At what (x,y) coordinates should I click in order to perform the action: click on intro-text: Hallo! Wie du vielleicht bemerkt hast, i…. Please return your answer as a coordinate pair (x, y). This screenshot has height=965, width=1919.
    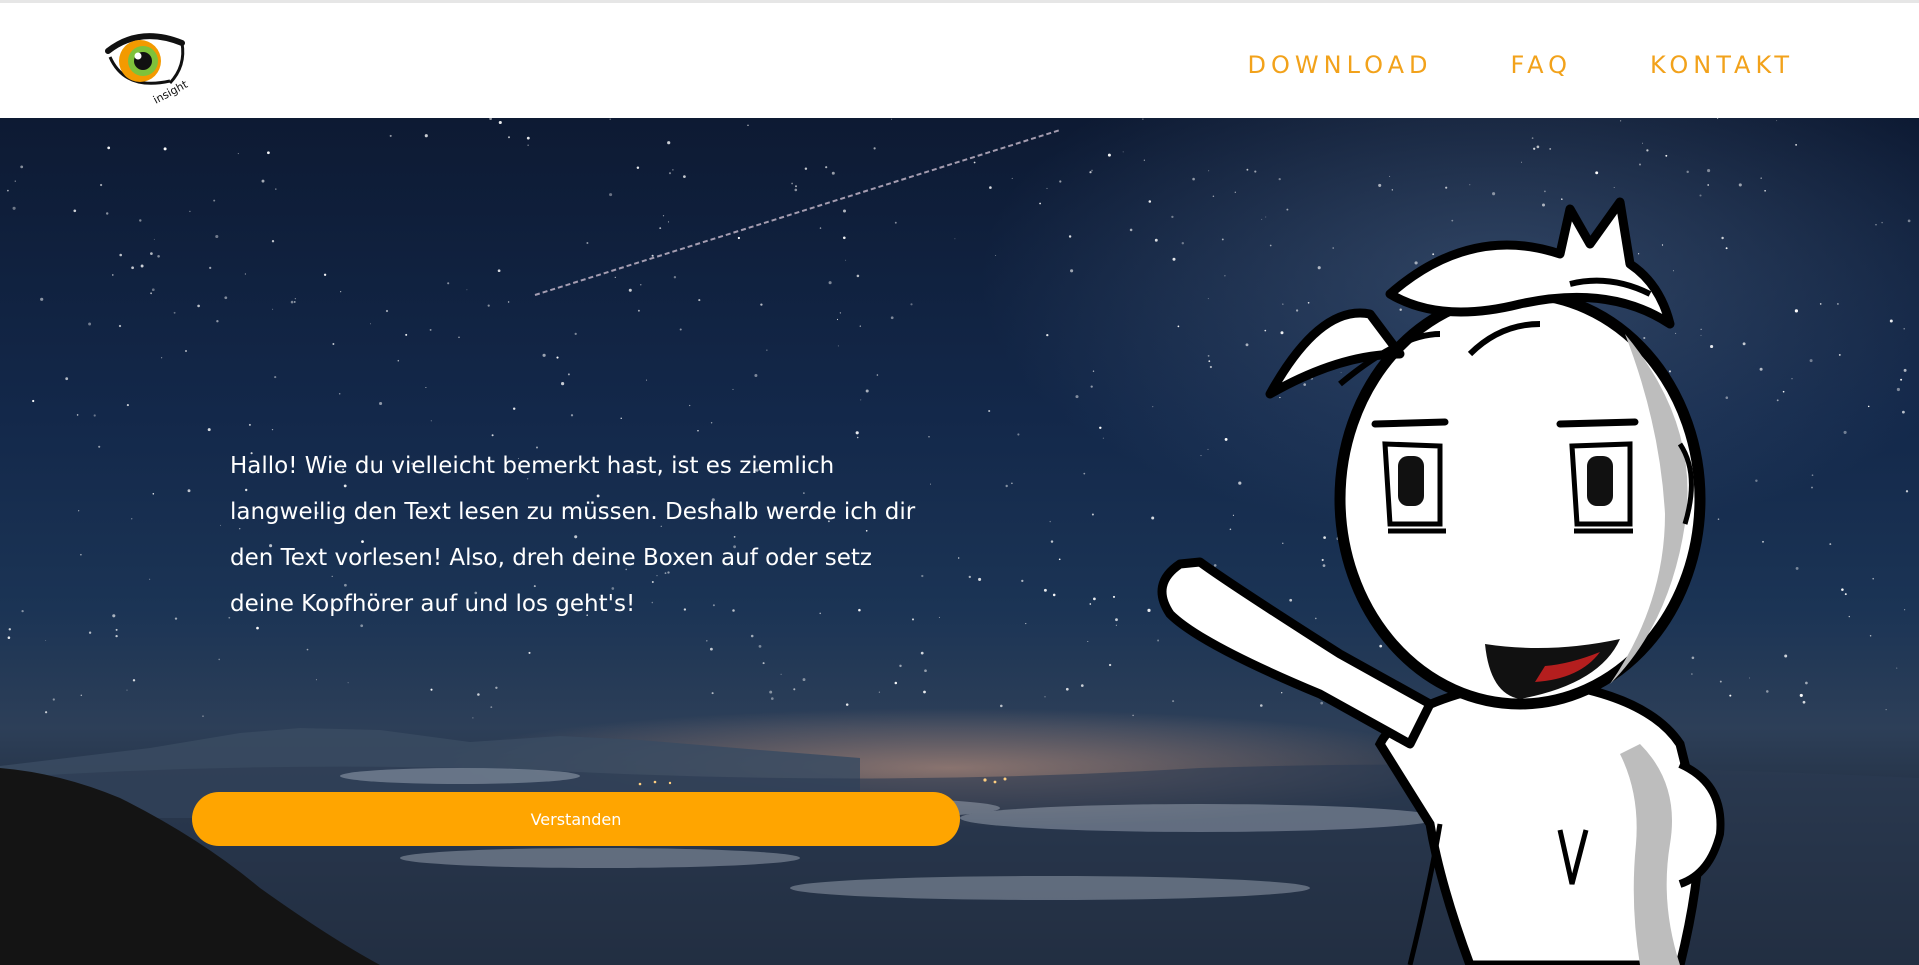
    Looking at the image, I should click on (573, 535).